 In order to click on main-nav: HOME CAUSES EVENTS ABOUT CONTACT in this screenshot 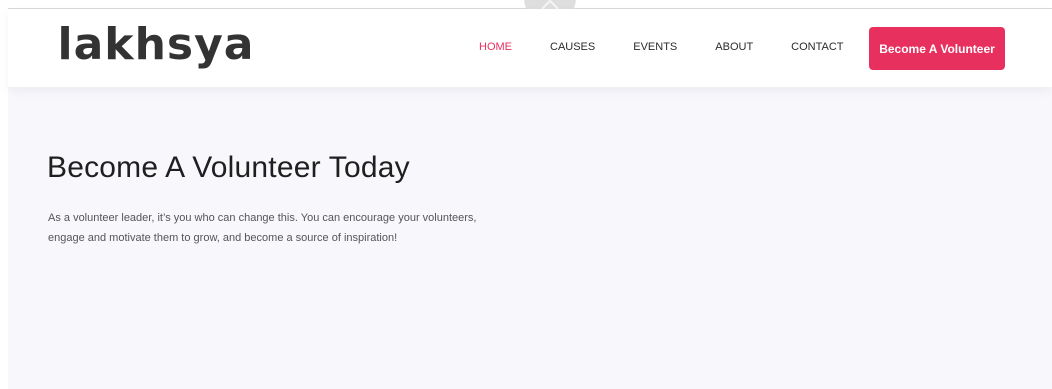, I will do `click(680, 47)`.